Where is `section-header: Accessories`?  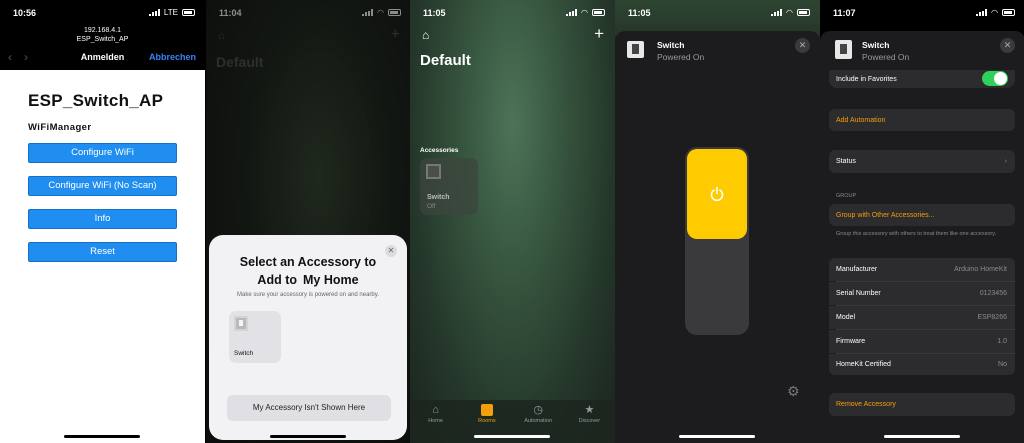 section-header: Accessories is located at coordinates (439, 150).